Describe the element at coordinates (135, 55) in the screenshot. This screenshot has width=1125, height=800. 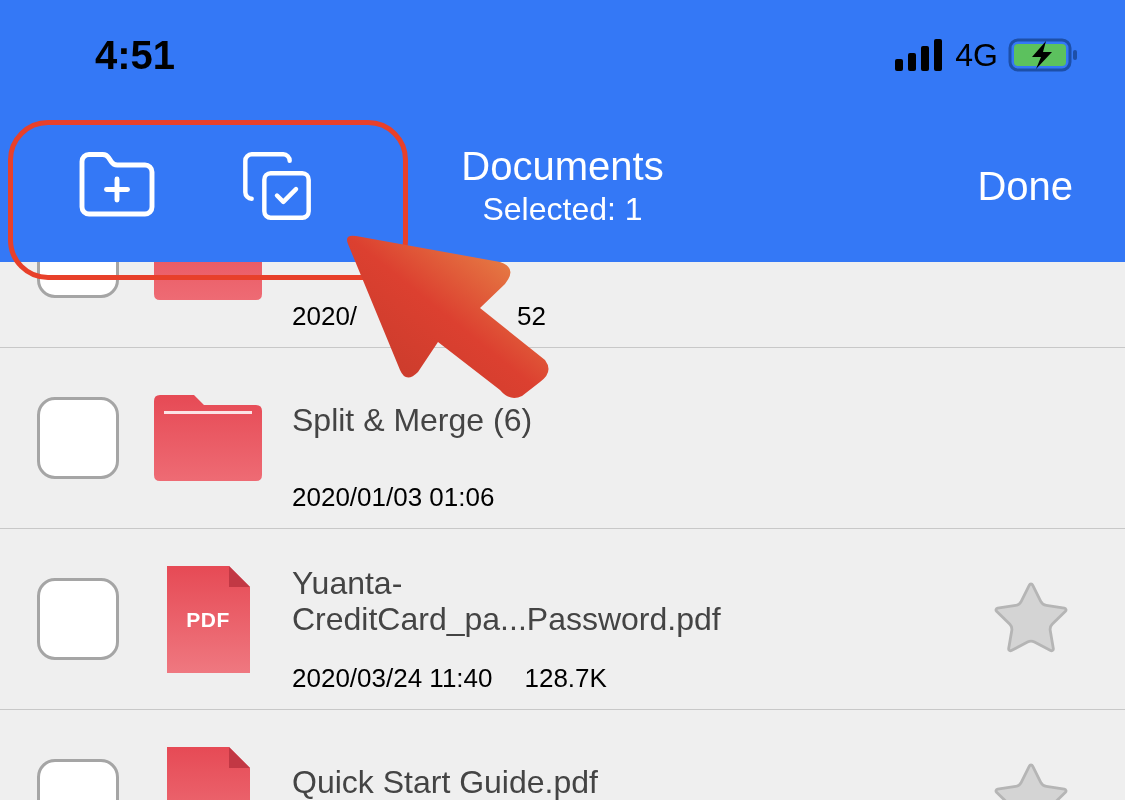
I see `clock-time: 4:51` at that location.